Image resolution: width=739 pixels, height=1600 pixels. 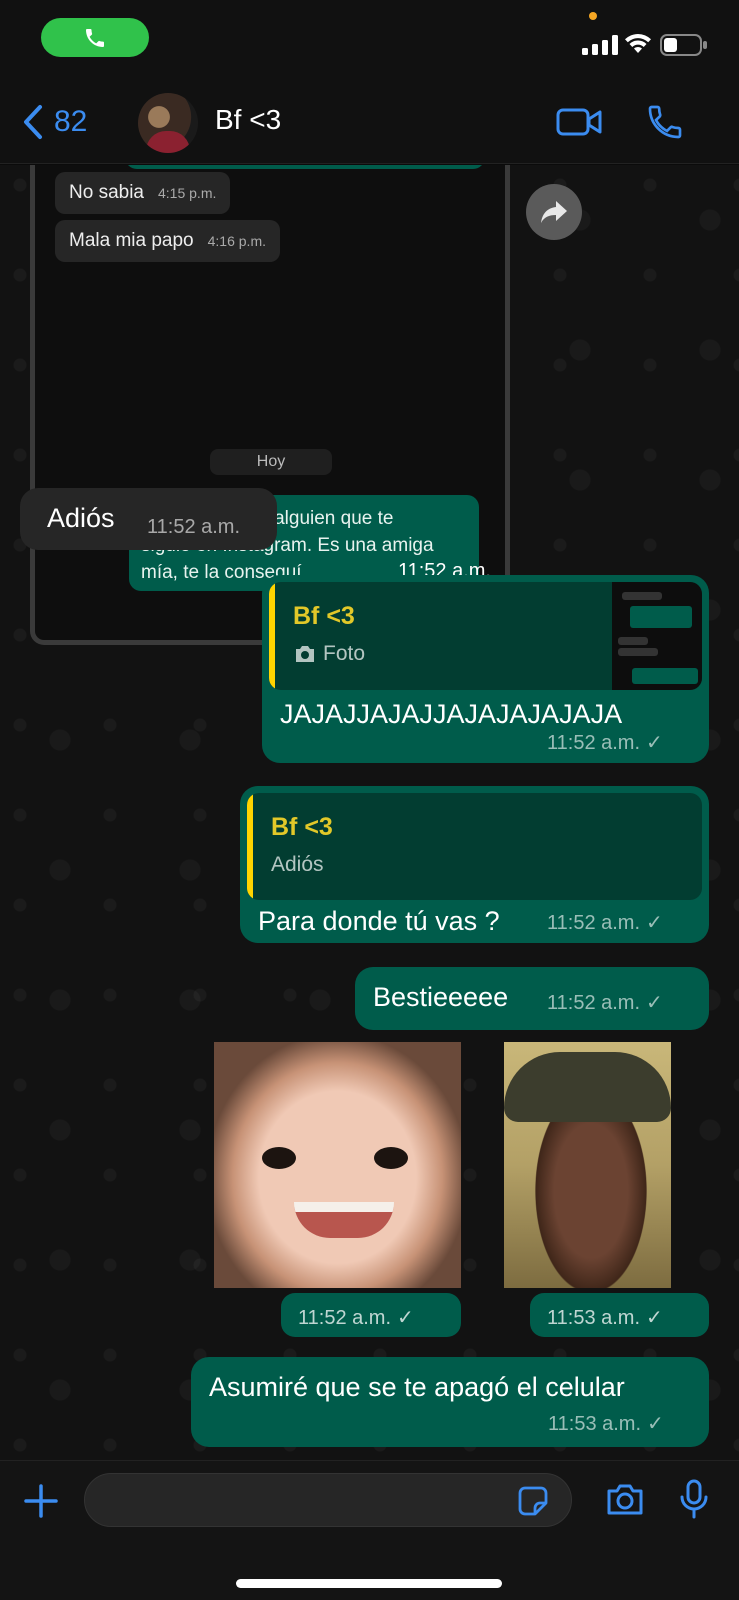 I want to click on ongoing-call-pill, so click(x=95, y=37).